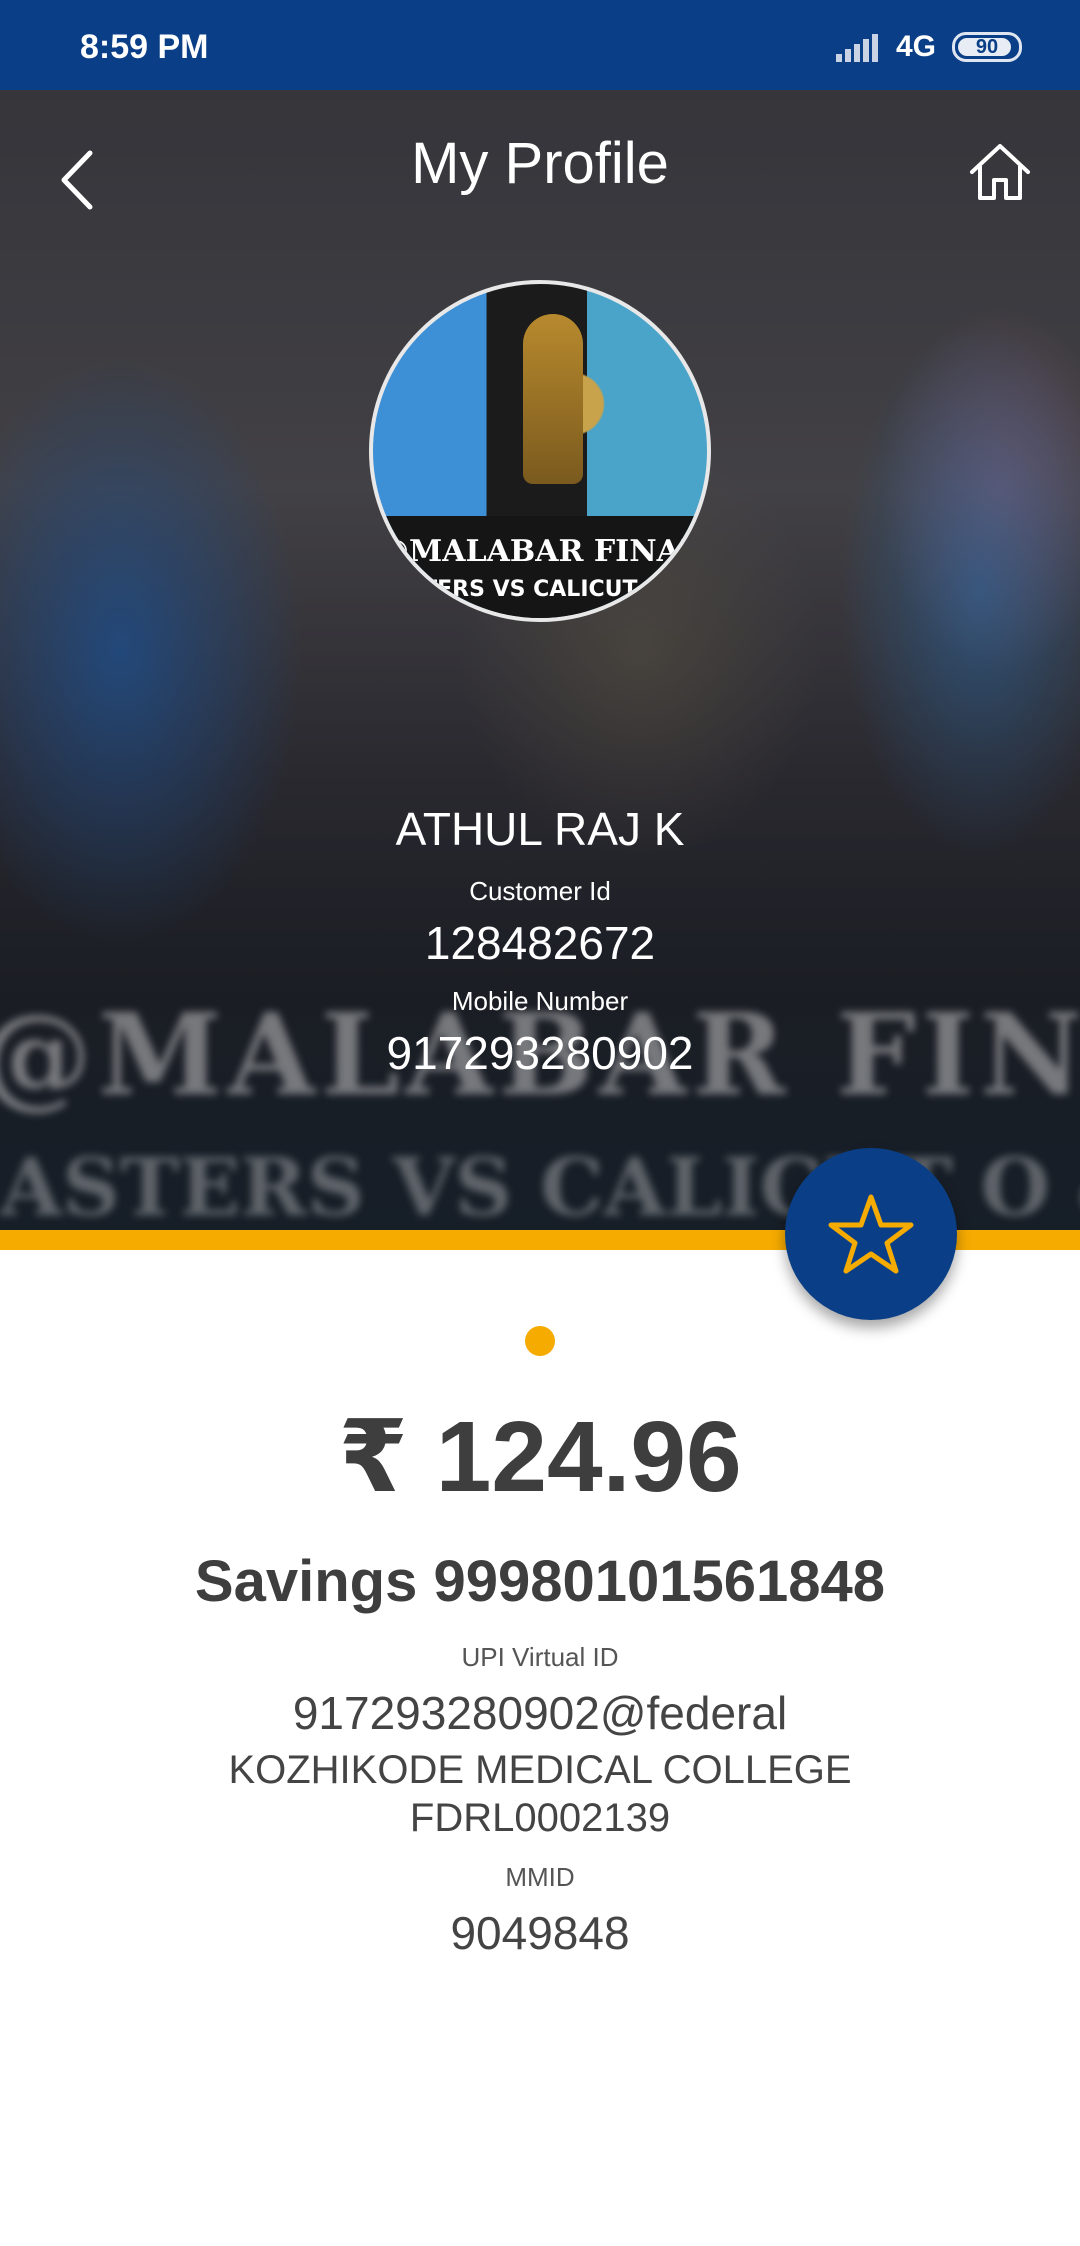 This screenshot has height=2246, width=1080. Describe the element at coordinates (540, 1770) in the screenshot. I see `branch-name: KOZHIKODE MEDICAL COLLEGE` at that location.